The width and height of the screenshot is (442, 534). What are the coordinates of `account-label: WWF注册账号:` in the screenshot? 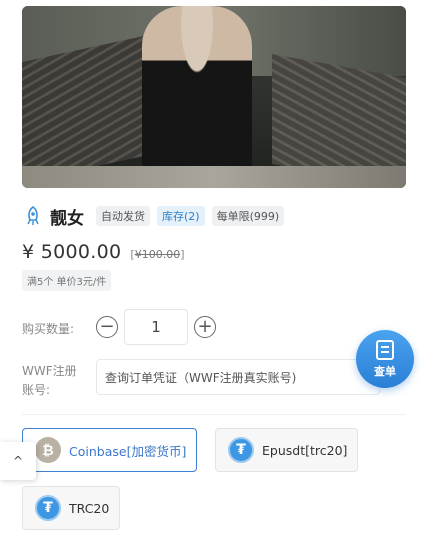 It's located at (49, 380).